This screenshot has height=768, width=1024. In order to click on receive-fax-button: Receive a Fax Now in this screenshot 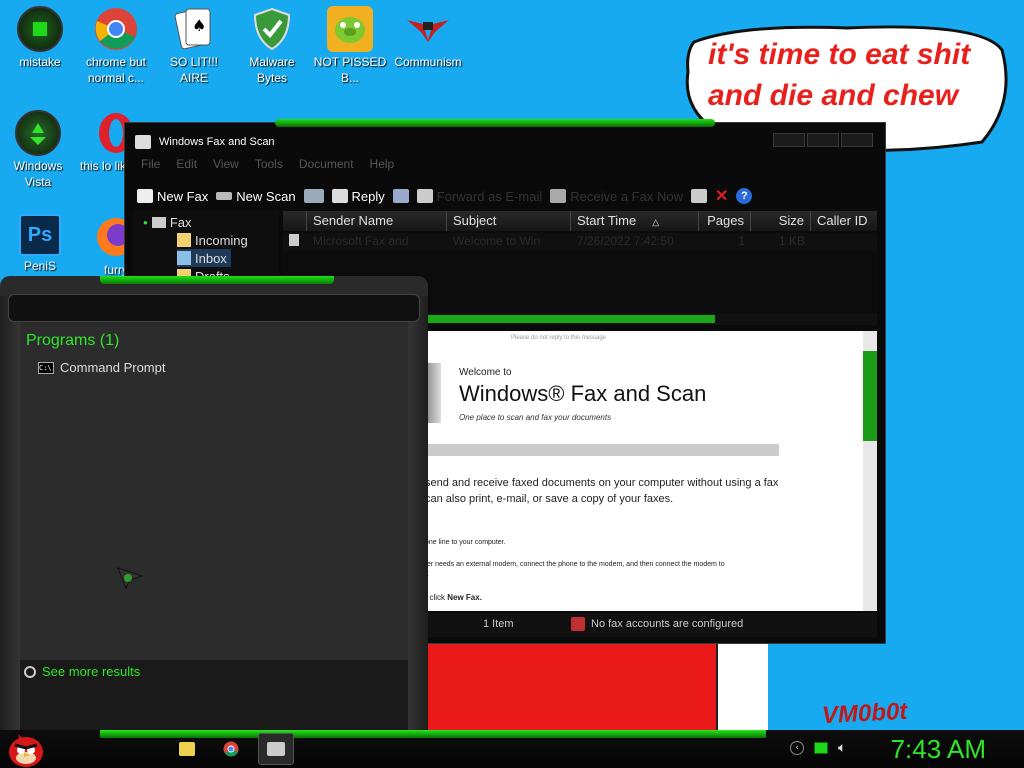, I will do `click(616, 196)`.